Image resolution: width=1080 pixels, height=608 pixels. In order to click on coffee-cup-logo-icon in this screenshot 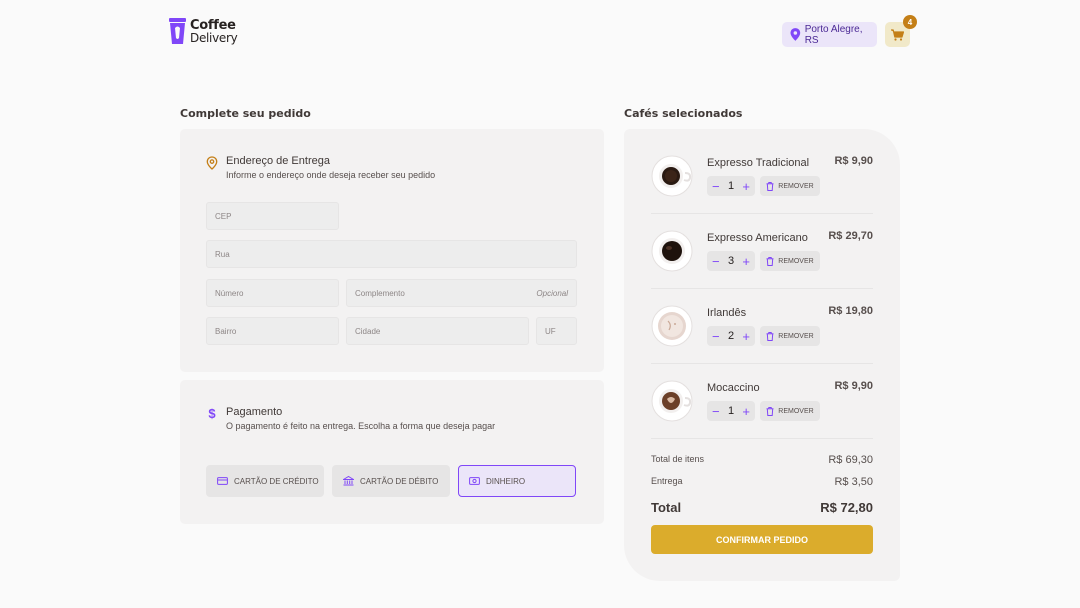, I will do `click(177, 31)`.